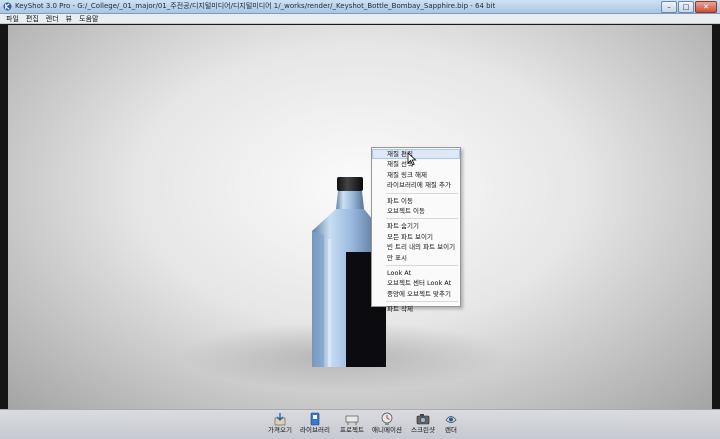 The width and height of the screenshot is (720, 439). What do you see at coordinates (352, 420) in the screenshot?
I see `project-icon` at bounding box center [352, 420].